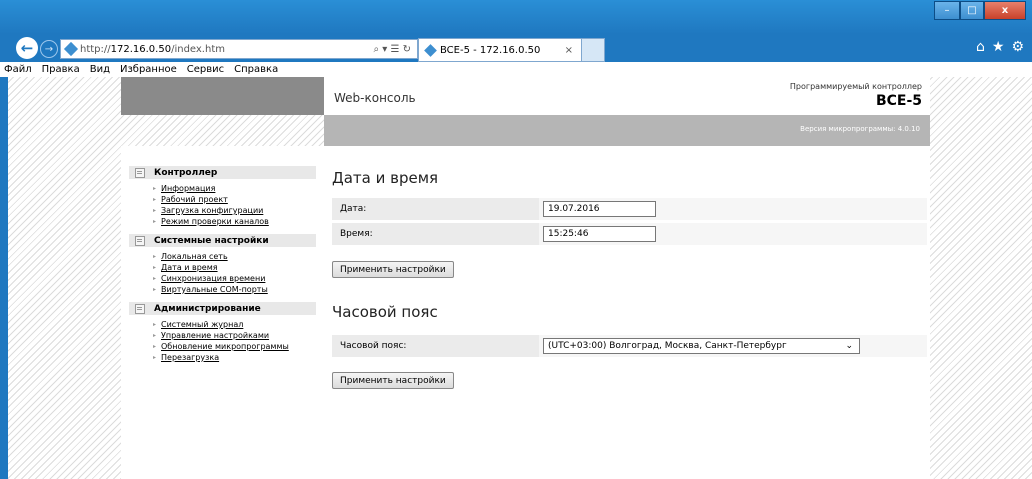  What do you see at coordinates (234, 210) in the screenshot?
I see `sidebar-item-config-upload: ▸ Загрузка конфигурации` at bounding box center [234, 210].